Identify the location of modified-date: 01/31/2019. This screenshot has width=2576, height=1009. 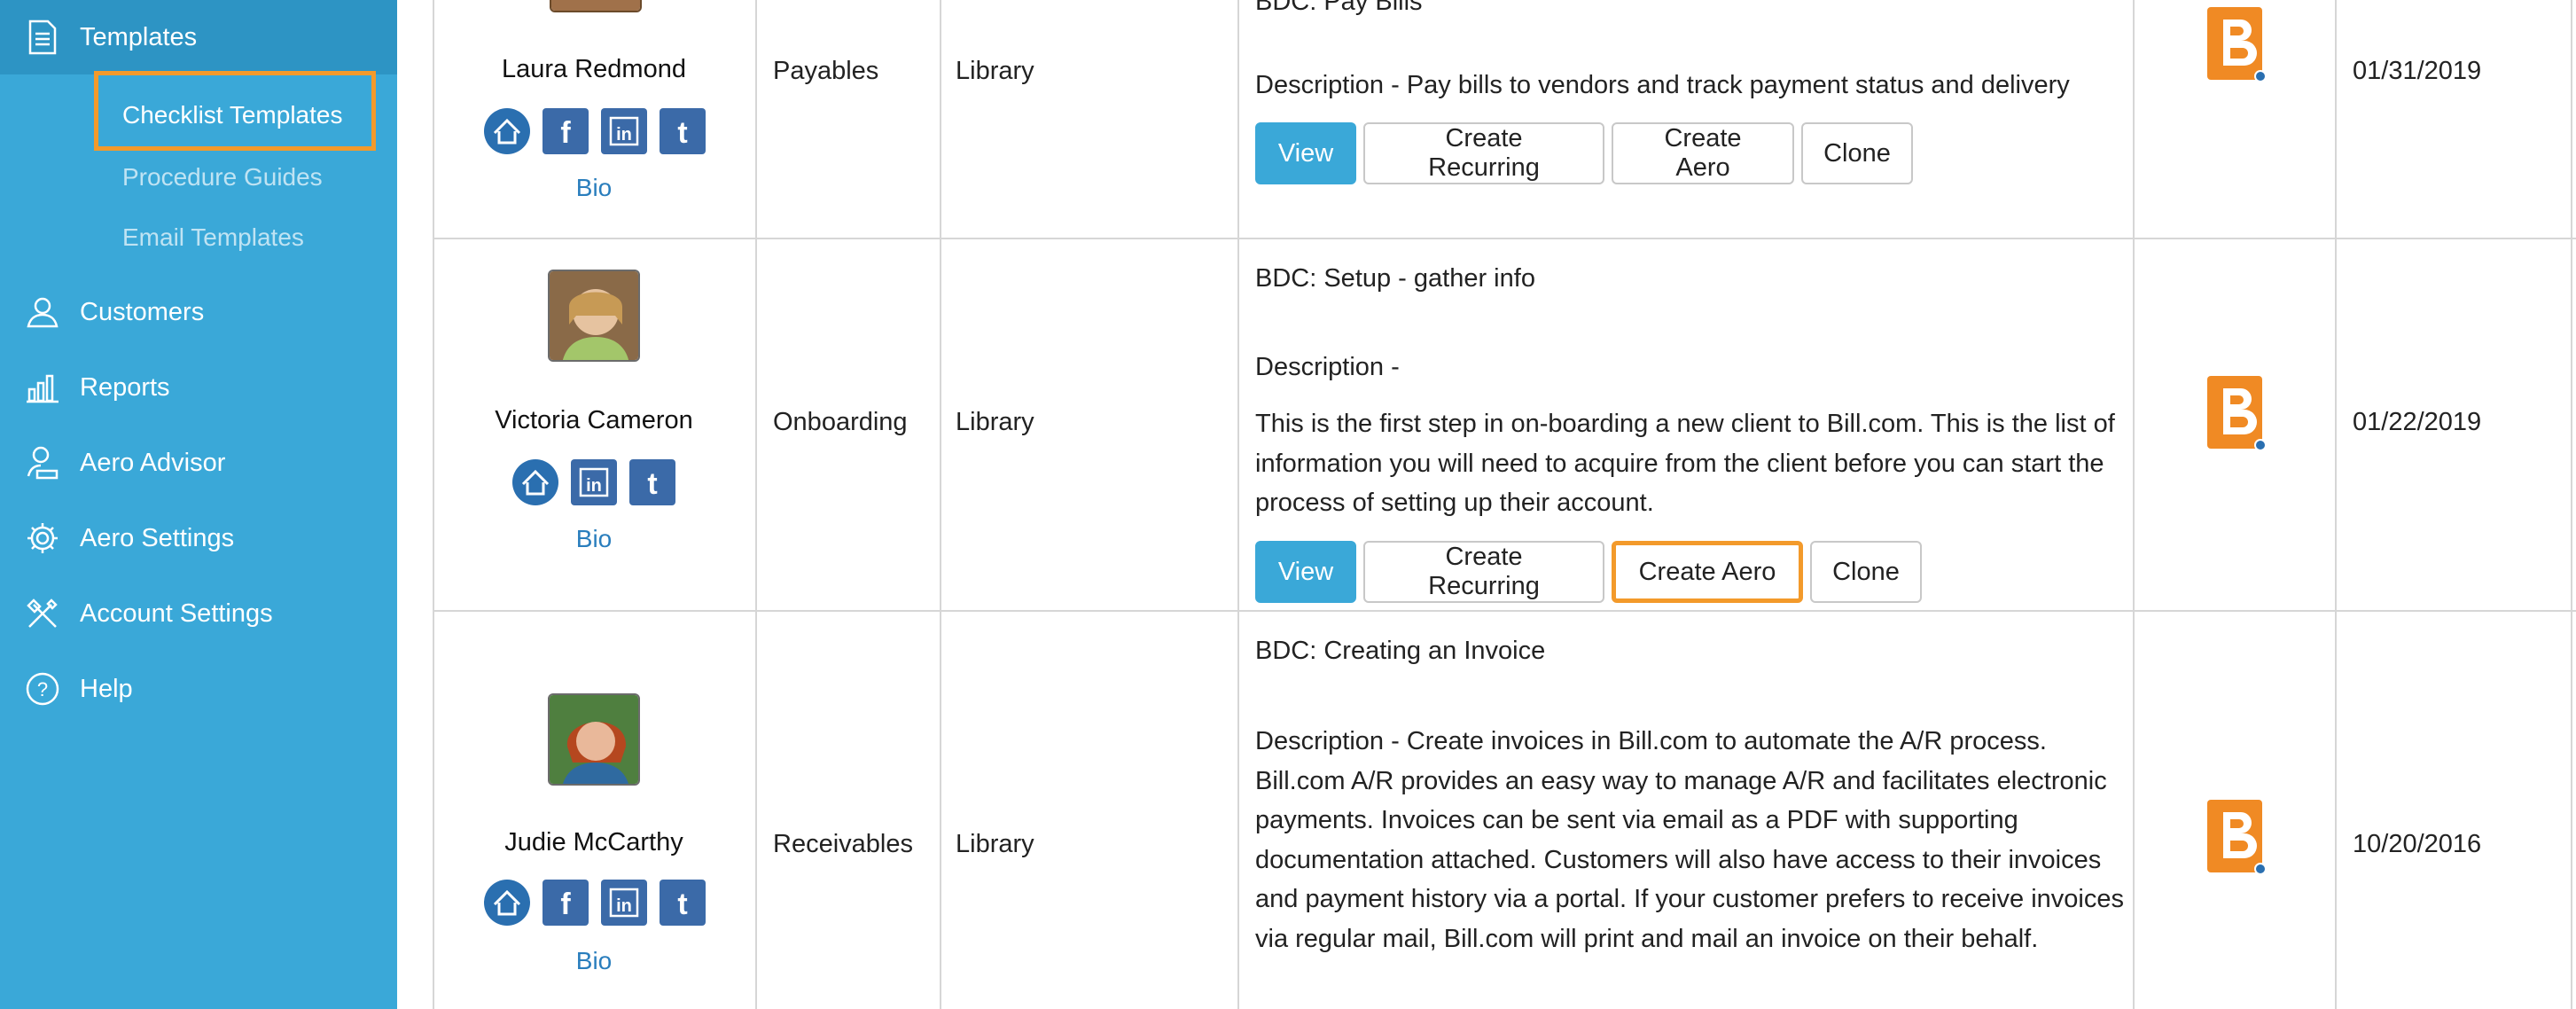
(2417, 71).